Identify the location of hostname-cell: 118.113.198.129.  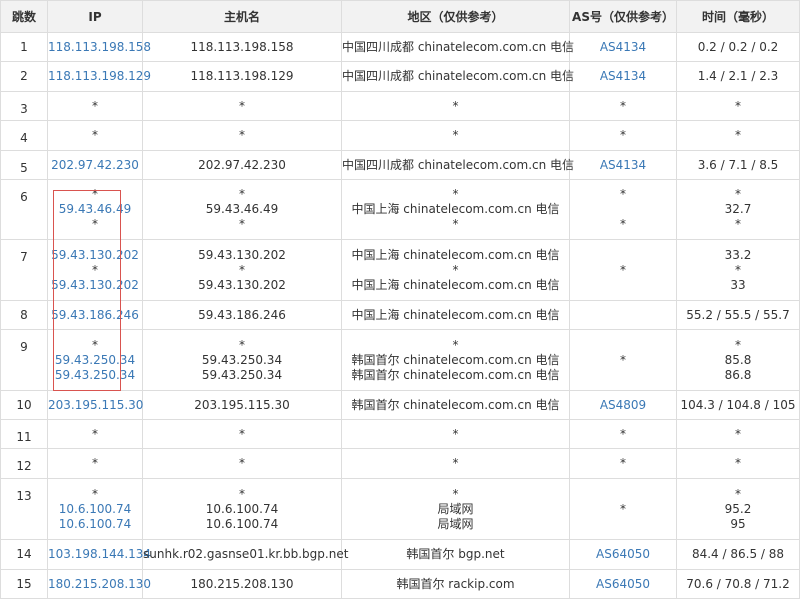
(242, 76).